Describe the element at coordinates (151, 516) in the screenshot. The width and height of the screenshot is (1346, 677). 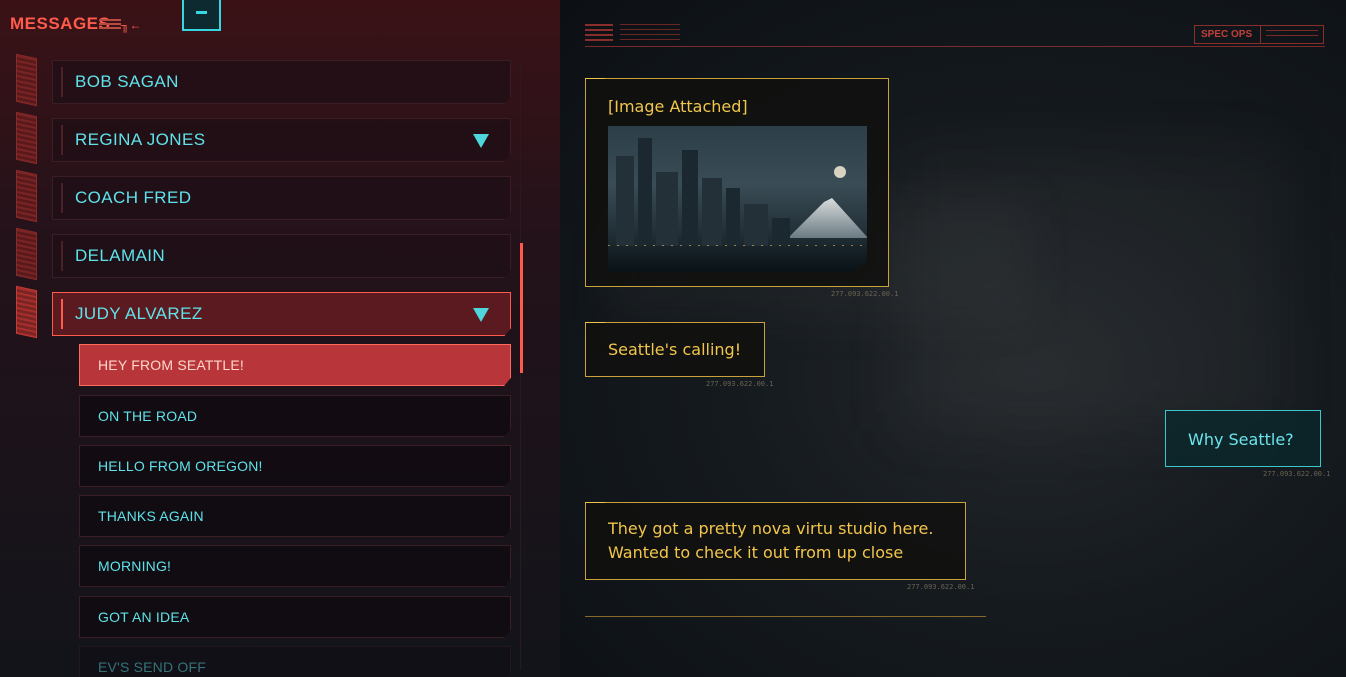
I see `thread-label: THANKS AGAIN` at that location.